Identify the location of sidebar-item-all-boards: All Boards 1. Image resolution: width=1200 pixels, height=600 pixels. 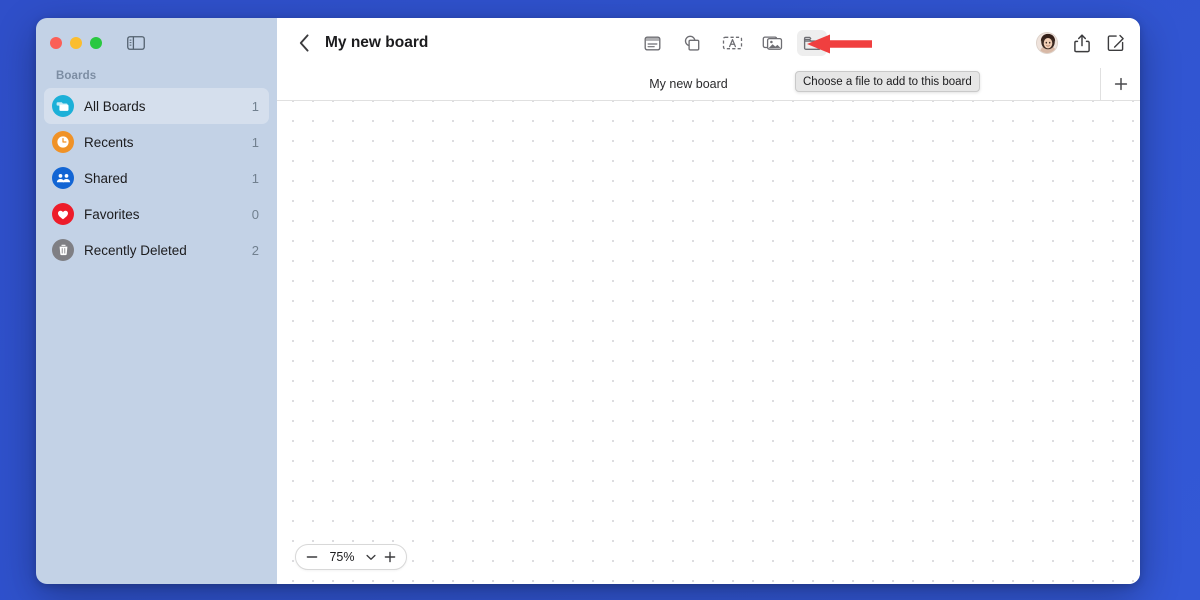
(156, 106).